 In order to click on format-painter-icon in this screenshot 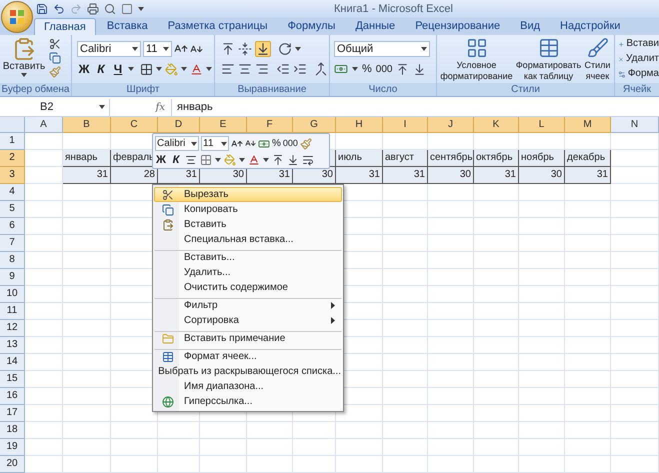, I will do `click(55, 72)`.